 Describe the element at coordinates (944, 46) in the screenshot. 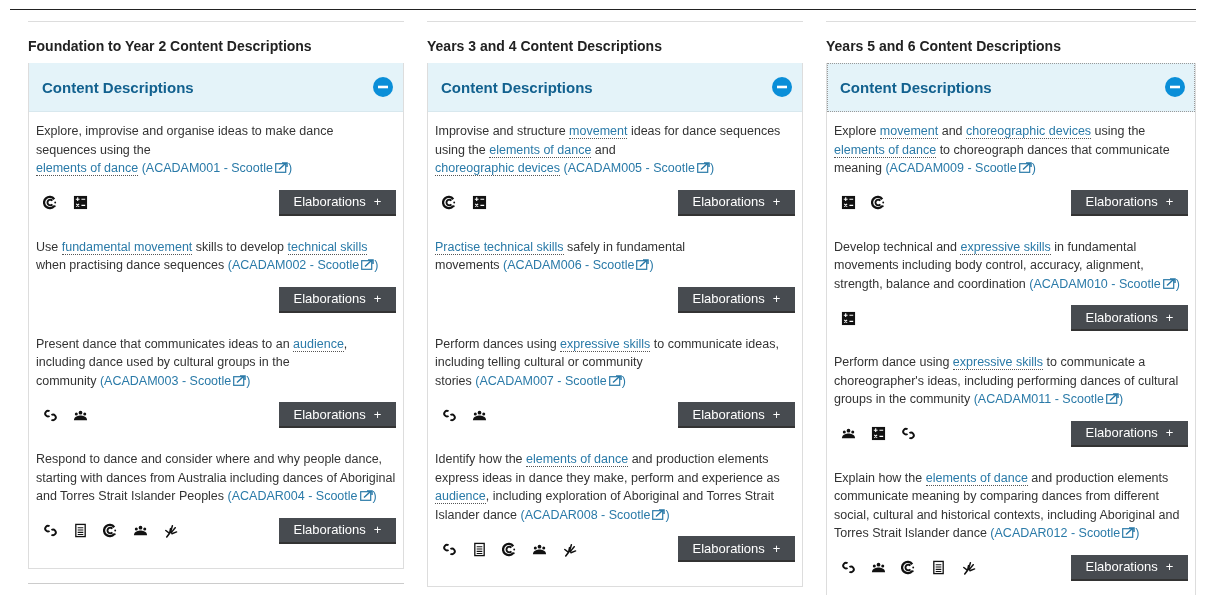

I see `section-heading: Years 5 and 6 Content Descriptions` at that location.